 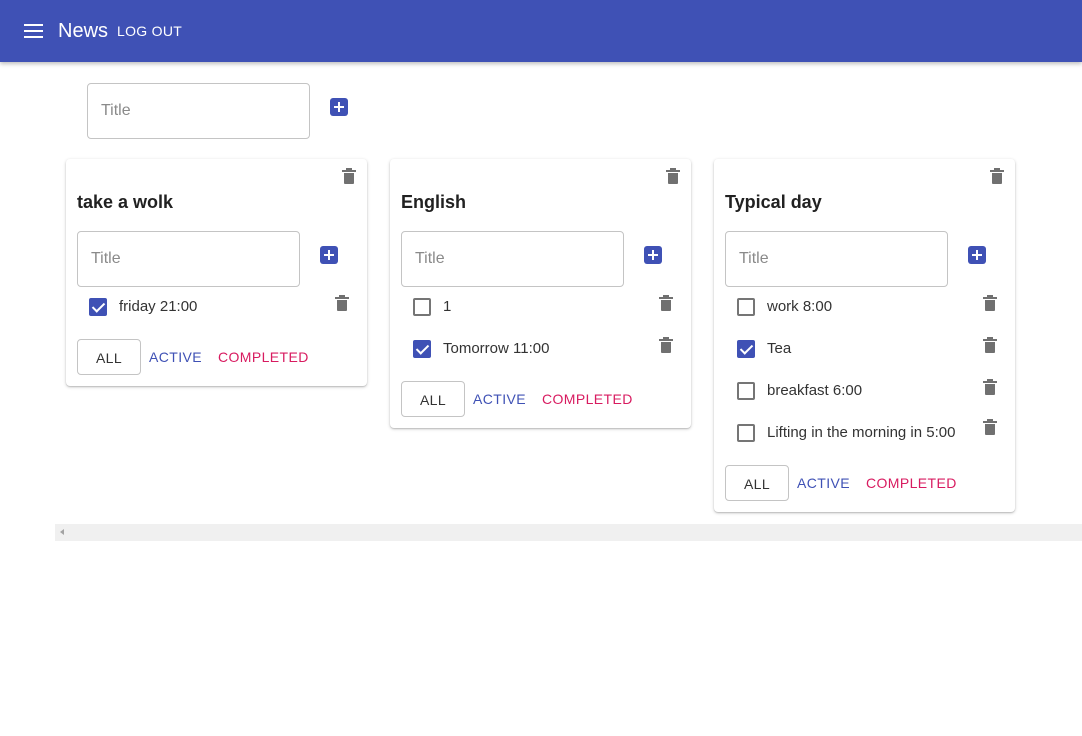 I want to click on list-title: take a wolk, so click(x=125, y=202).